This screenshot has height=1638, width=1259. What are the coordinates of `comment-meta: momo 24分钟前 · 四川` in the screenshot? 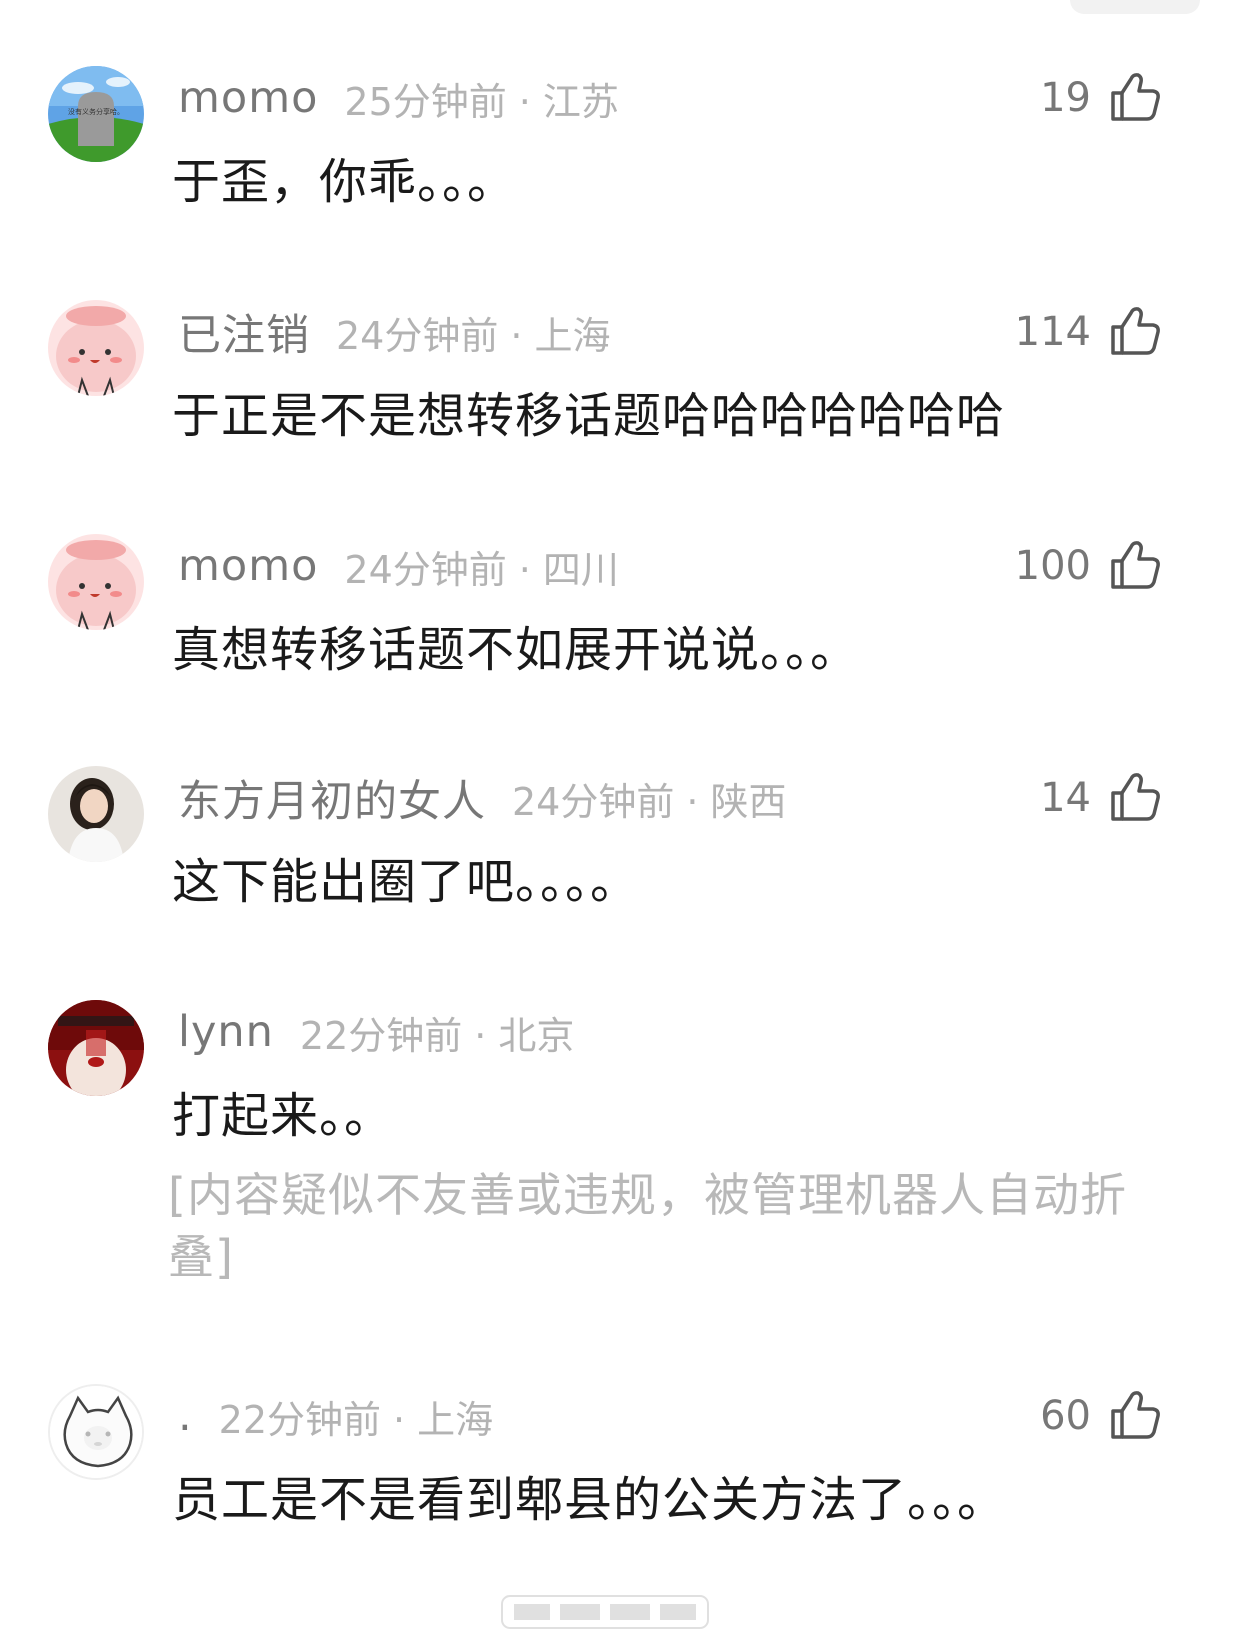 It's located at (398, 566).